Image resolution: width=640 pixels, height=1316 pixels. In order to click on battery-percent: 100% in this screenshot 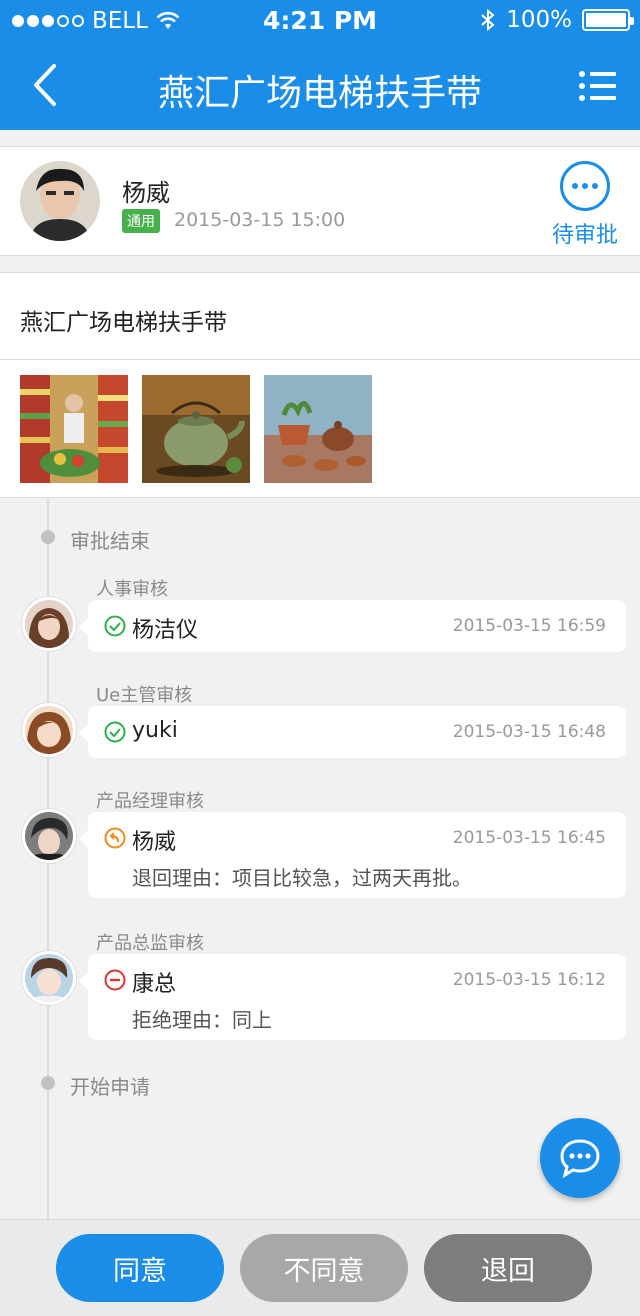, I will do `click(539, 20)`.